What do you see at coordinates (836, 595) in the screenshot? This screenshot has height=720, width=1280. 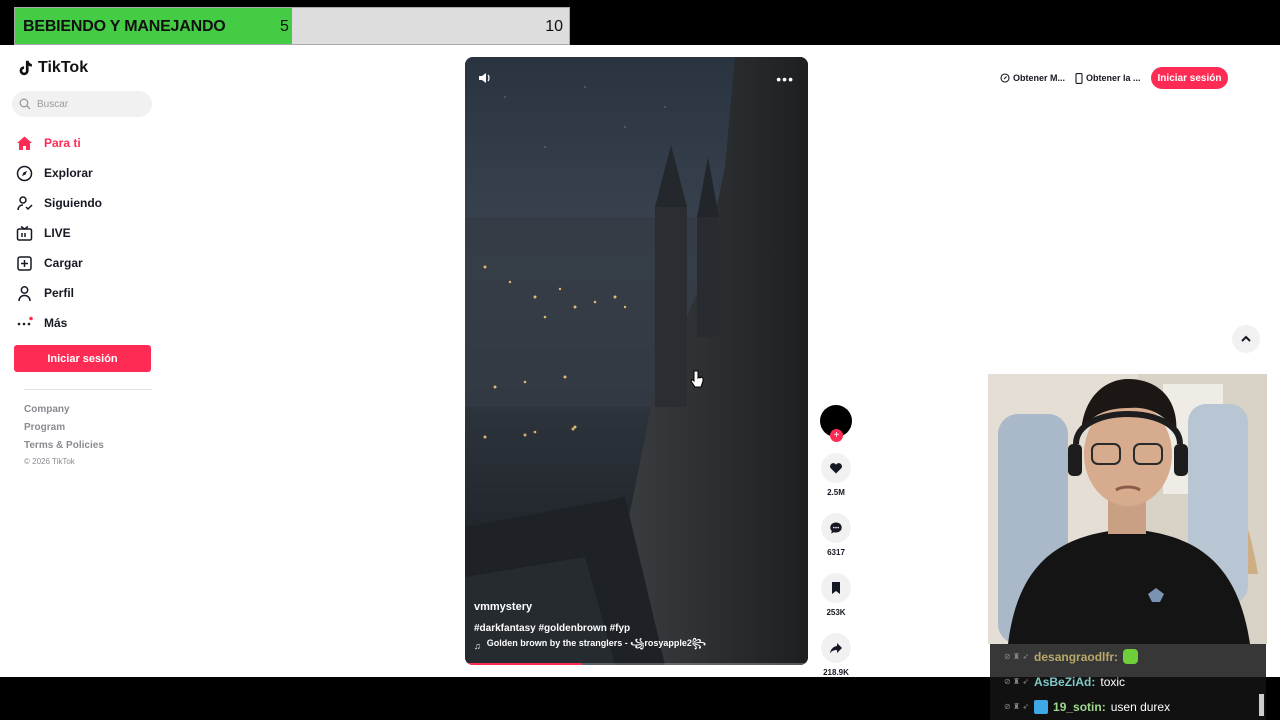 I see `bookmark-action: 253K` at bounding box center [836, 595].